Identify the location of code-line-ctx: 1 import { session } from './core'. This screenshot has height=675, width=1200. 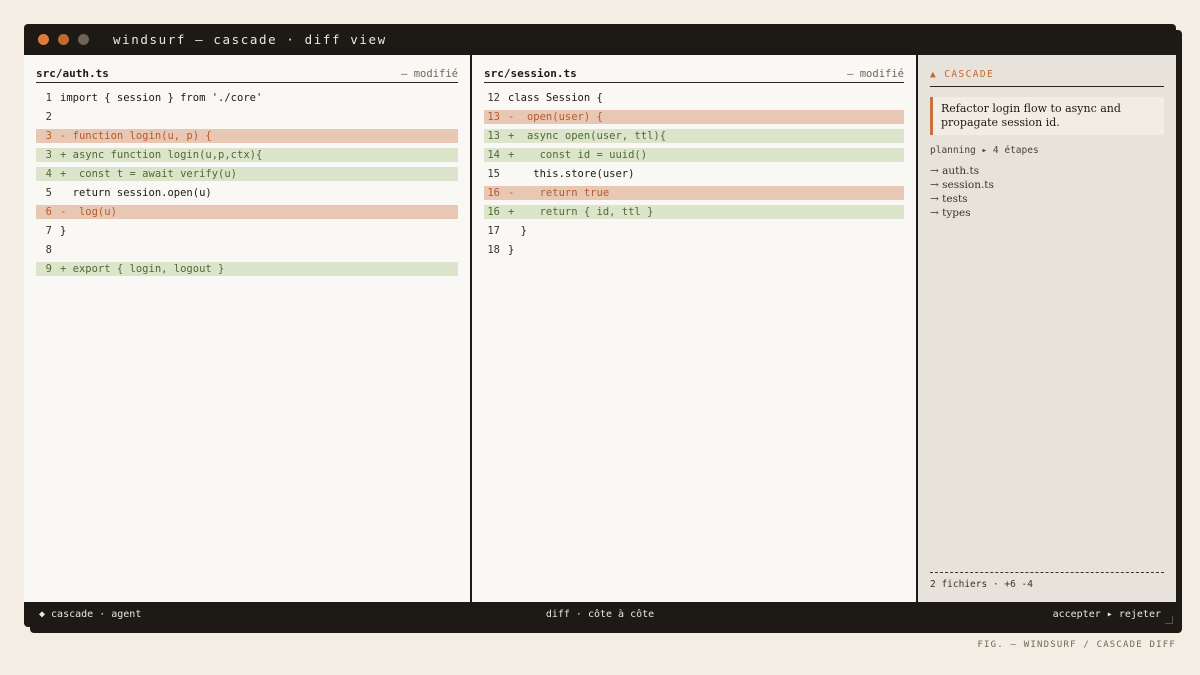
(247, 98).